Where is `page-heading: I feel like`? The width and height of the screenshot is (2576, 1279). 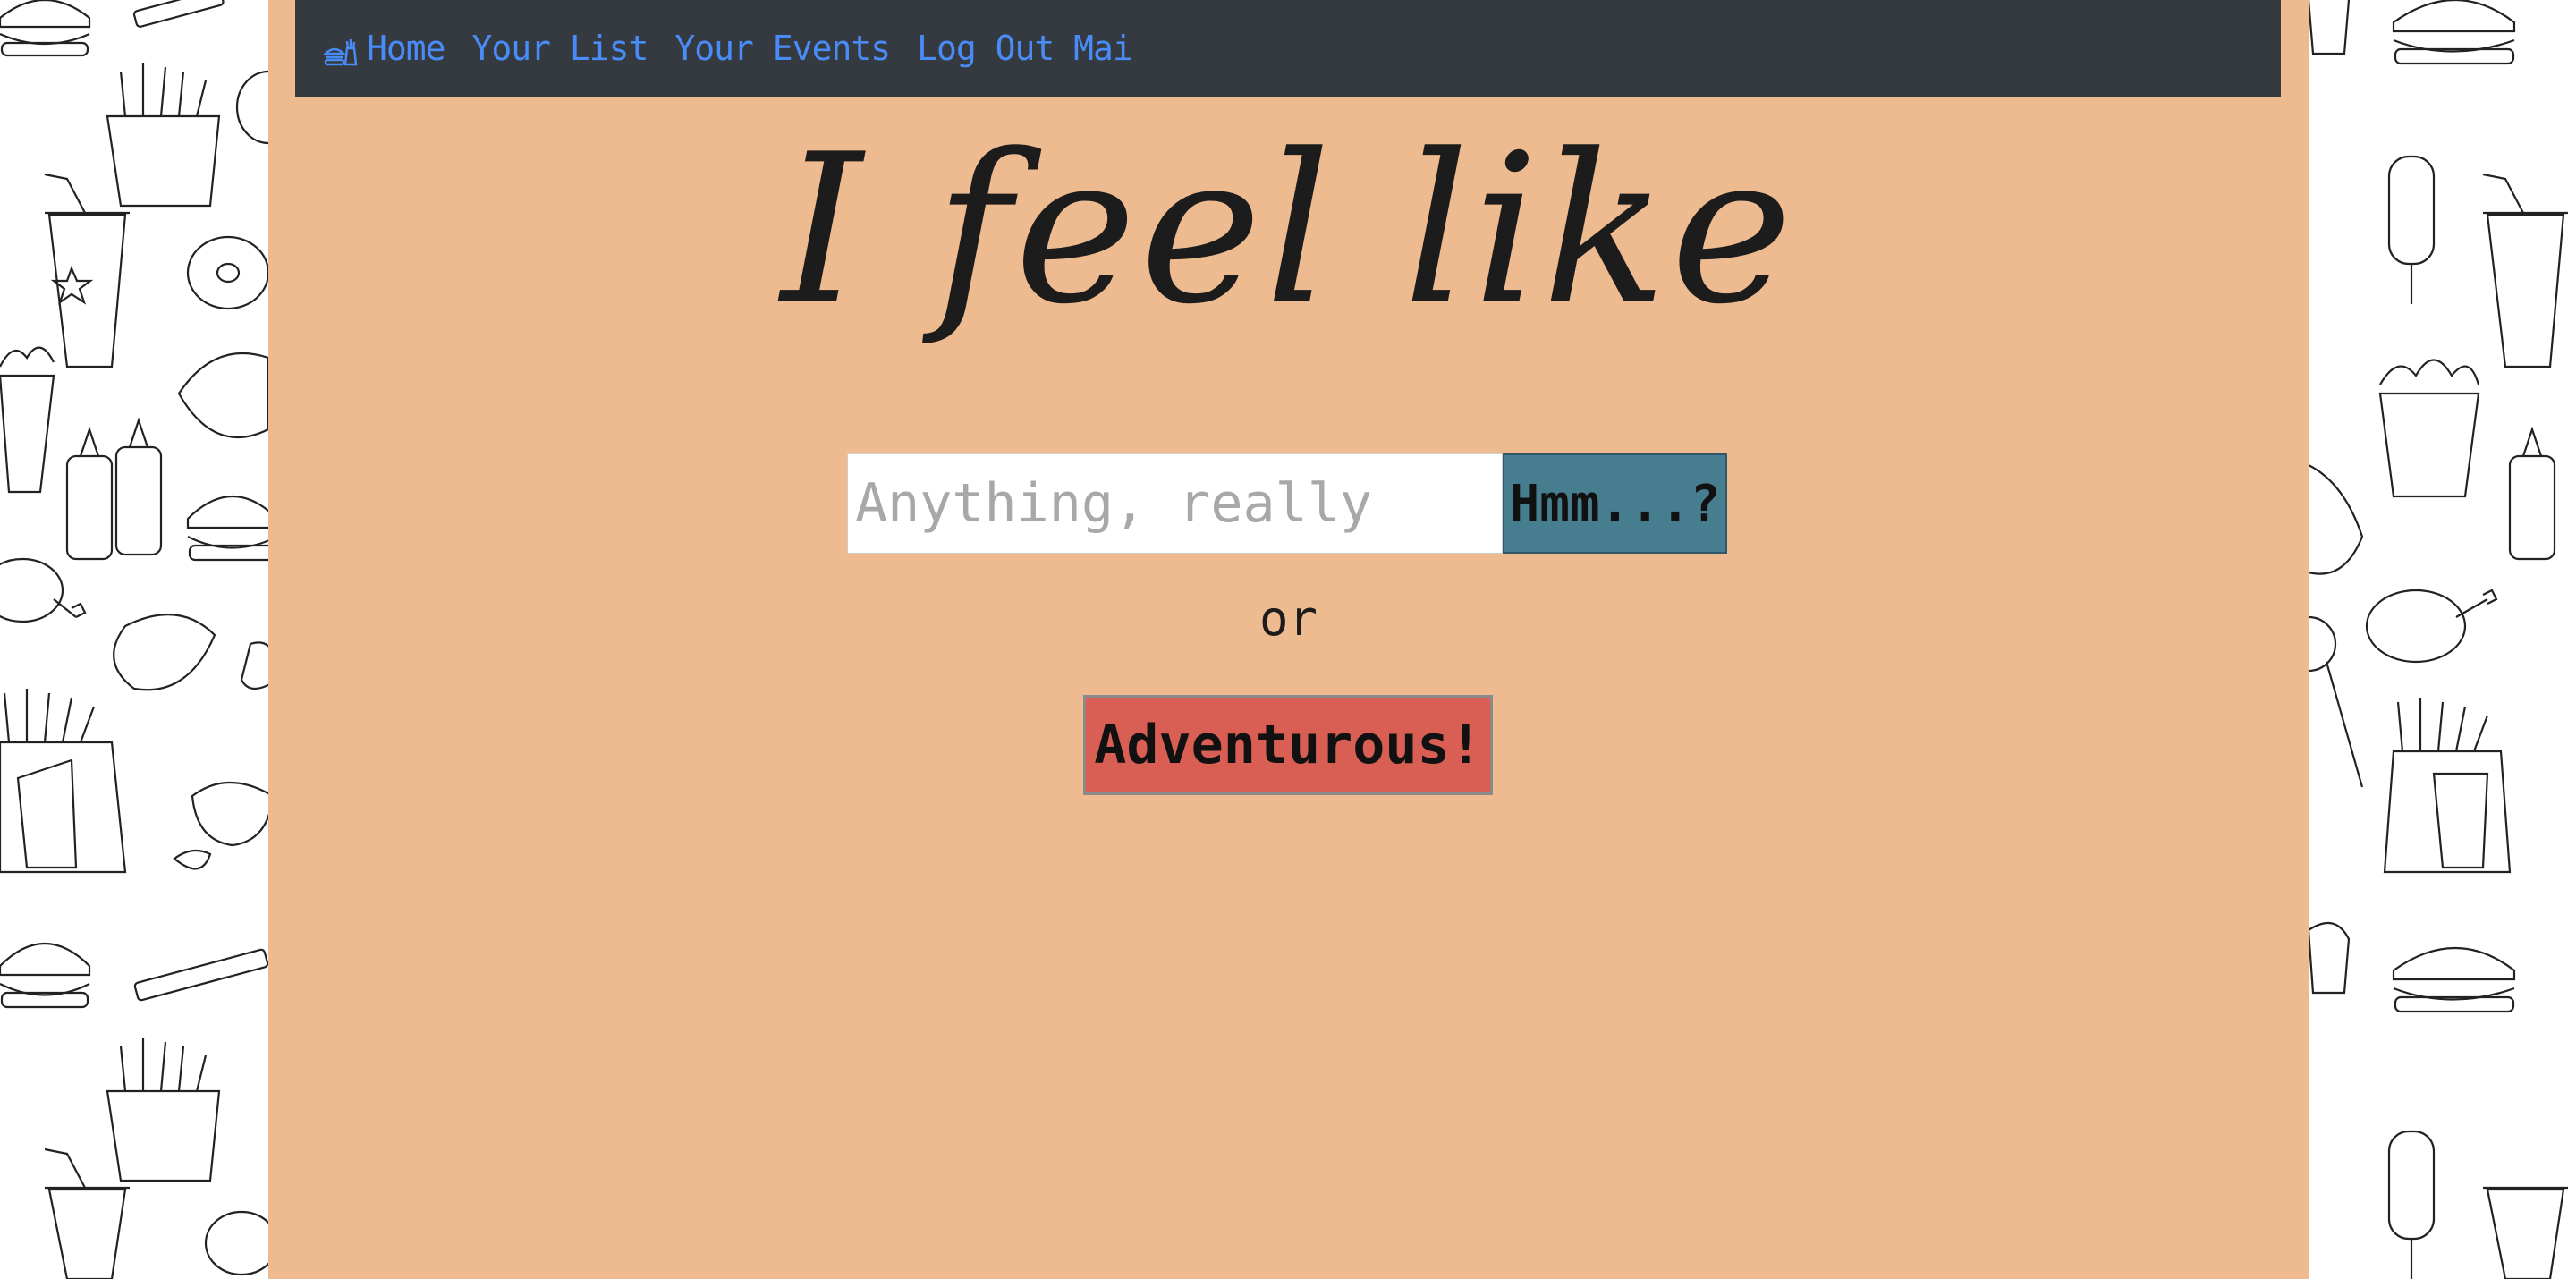 page-heading: I feel like is located at coordinates (1288, 231).